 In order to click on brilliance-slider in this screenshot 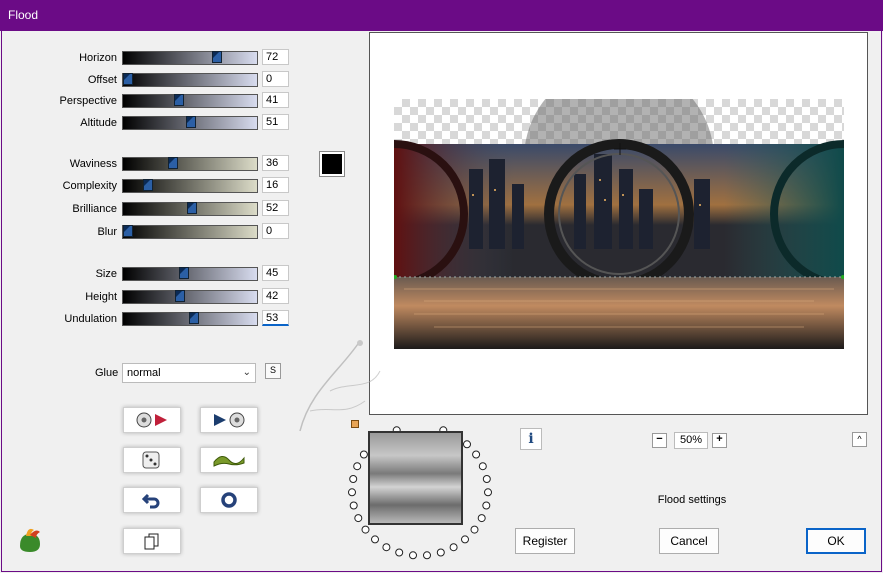, I will do `click(190, 209)`.